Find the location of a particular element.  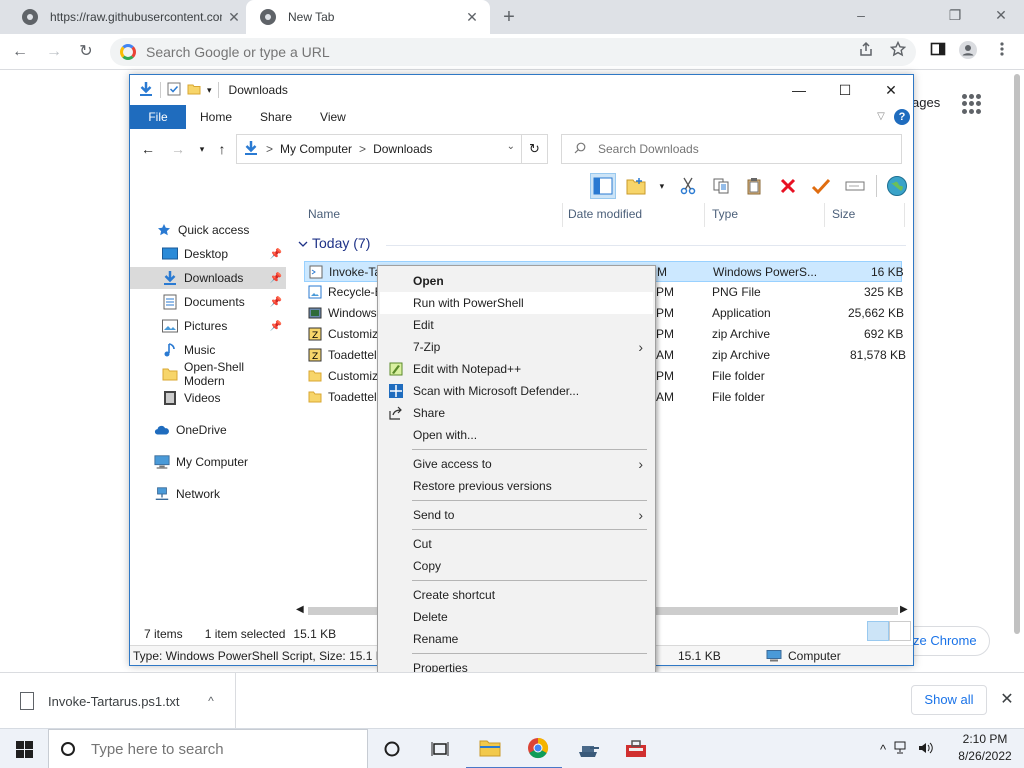

new-folder-icon is located at coordinates (194, 90).